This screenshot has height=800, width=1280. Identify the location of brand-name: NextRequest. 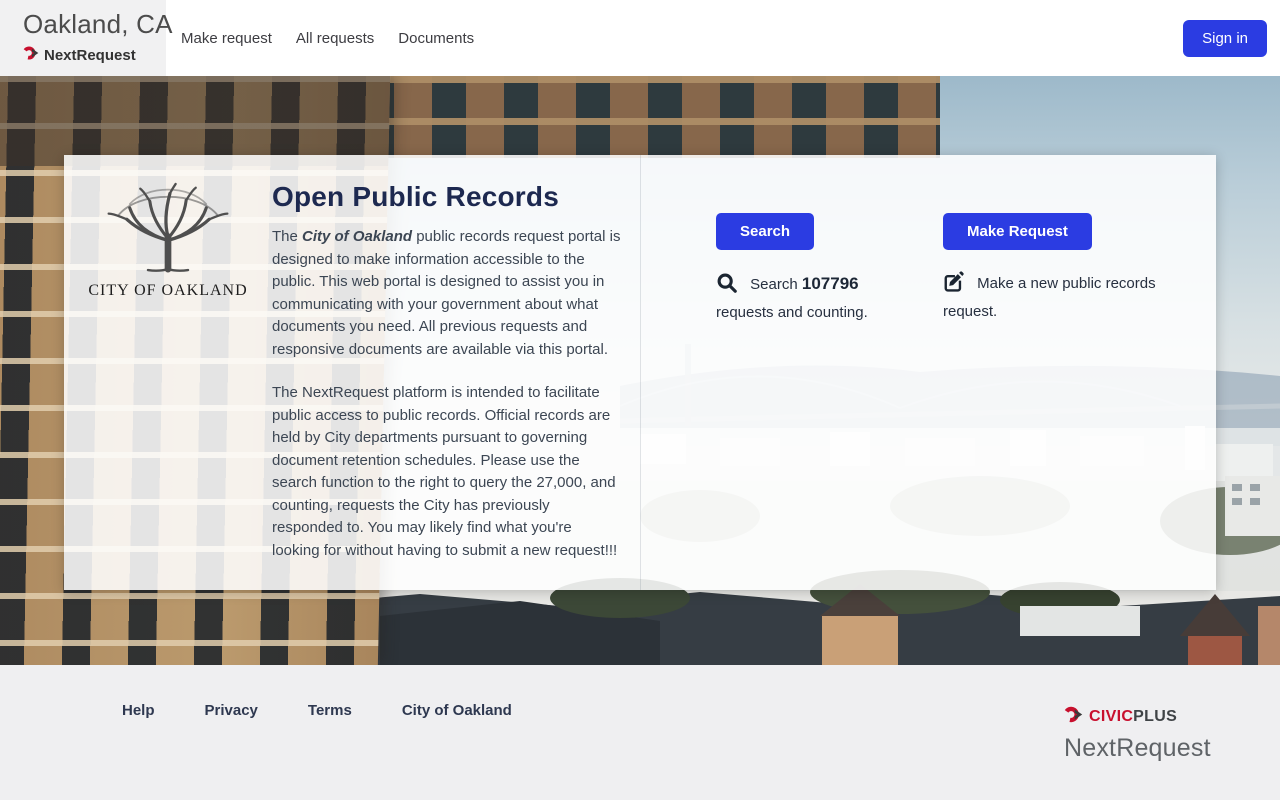
(90, 55).